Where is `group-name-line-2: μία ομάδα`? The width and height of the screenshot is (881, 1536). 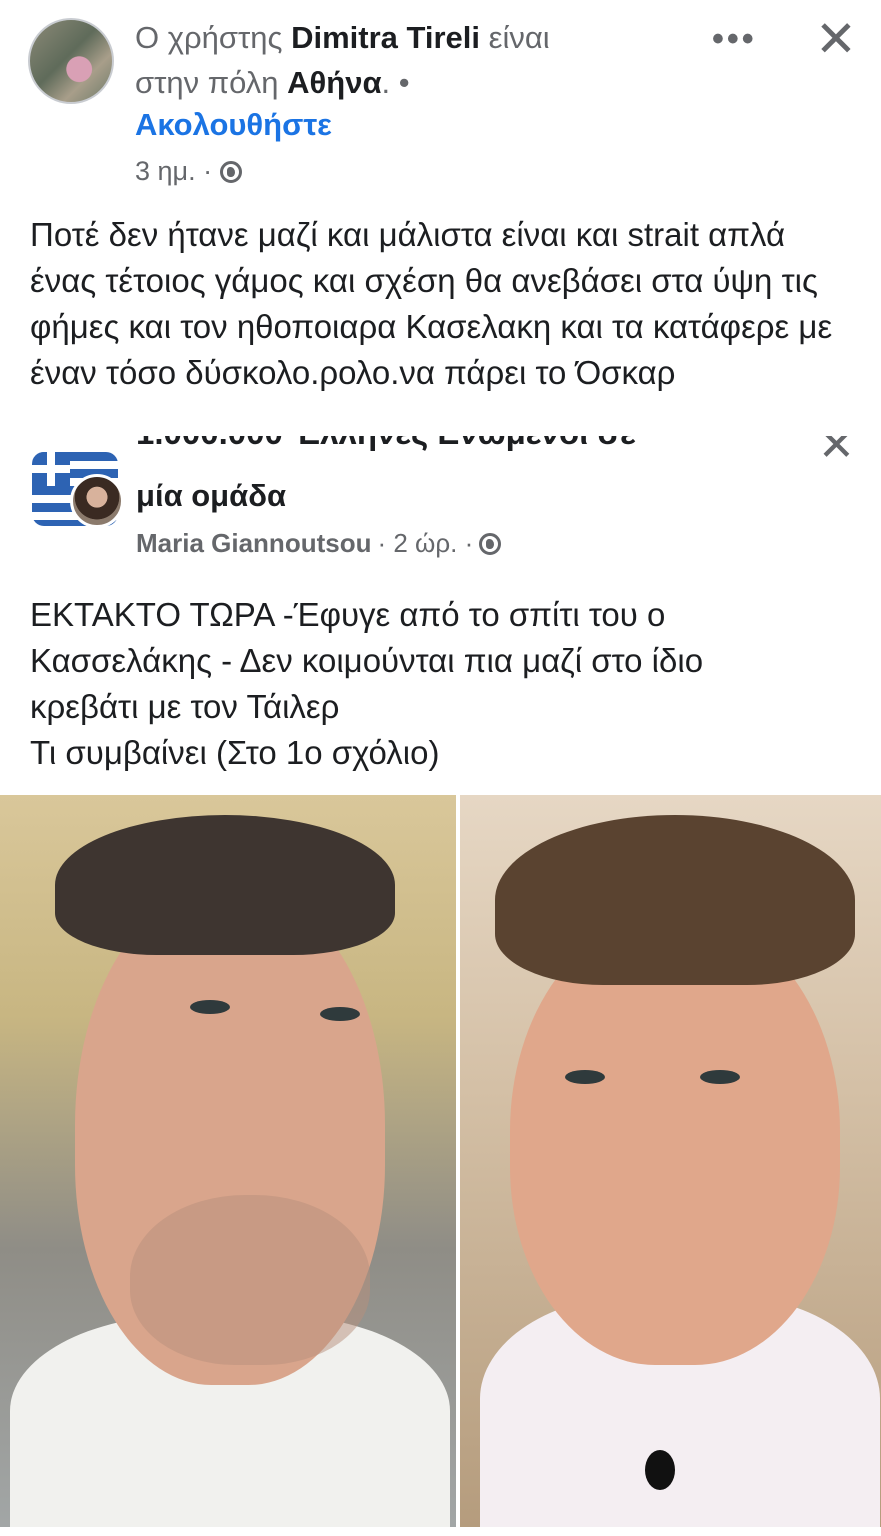
group-name-line-2: μία ομάδα is located at coordinates (211, 496).